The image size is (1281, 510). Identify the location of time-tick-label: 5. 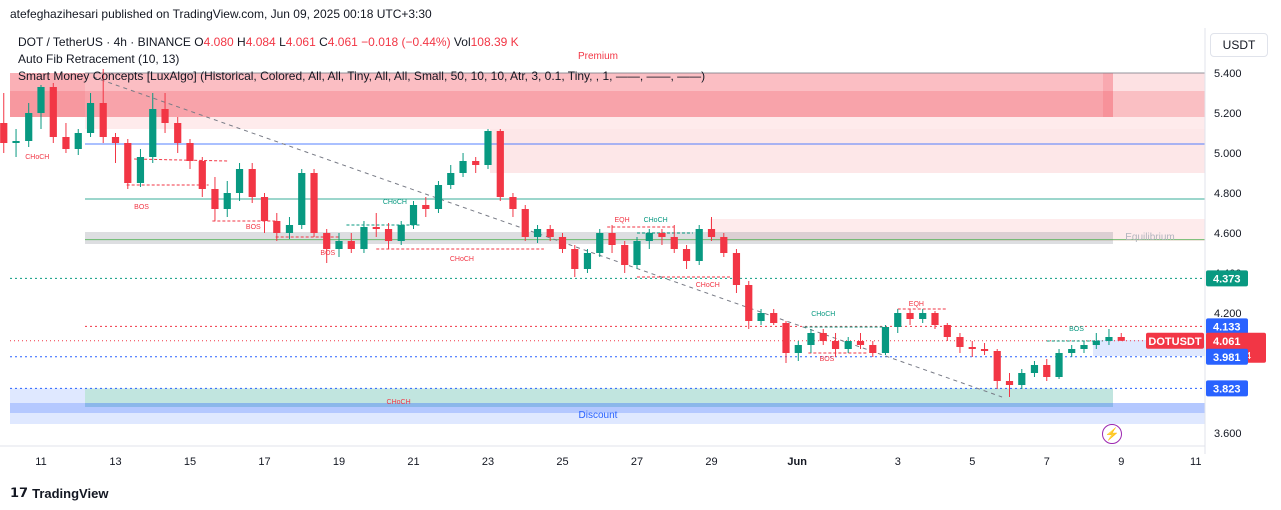
(972, 462).